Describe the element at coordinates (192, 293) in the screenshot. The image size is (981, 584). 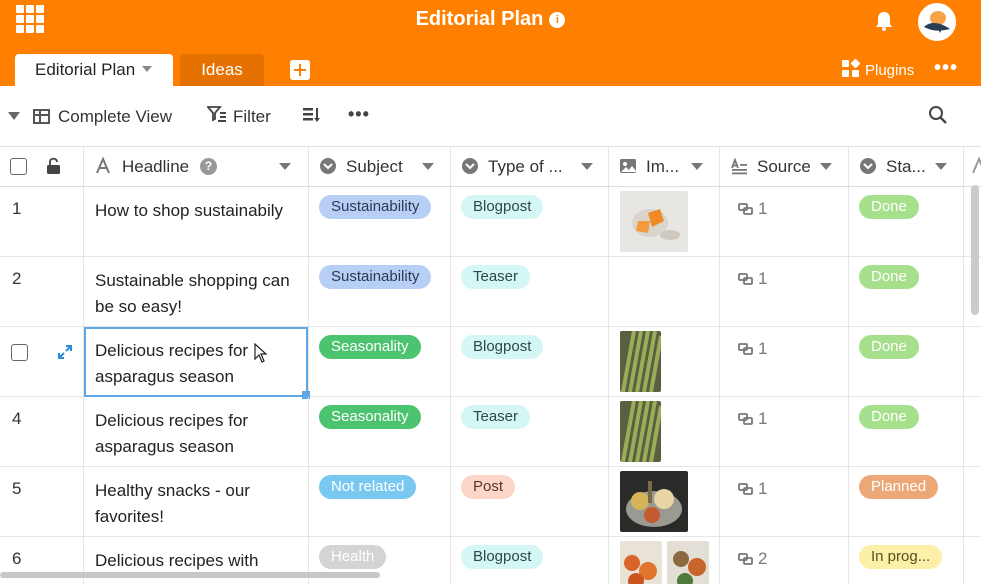
I see `headline-text: Sustainable shopping can be so easy!` at that location.